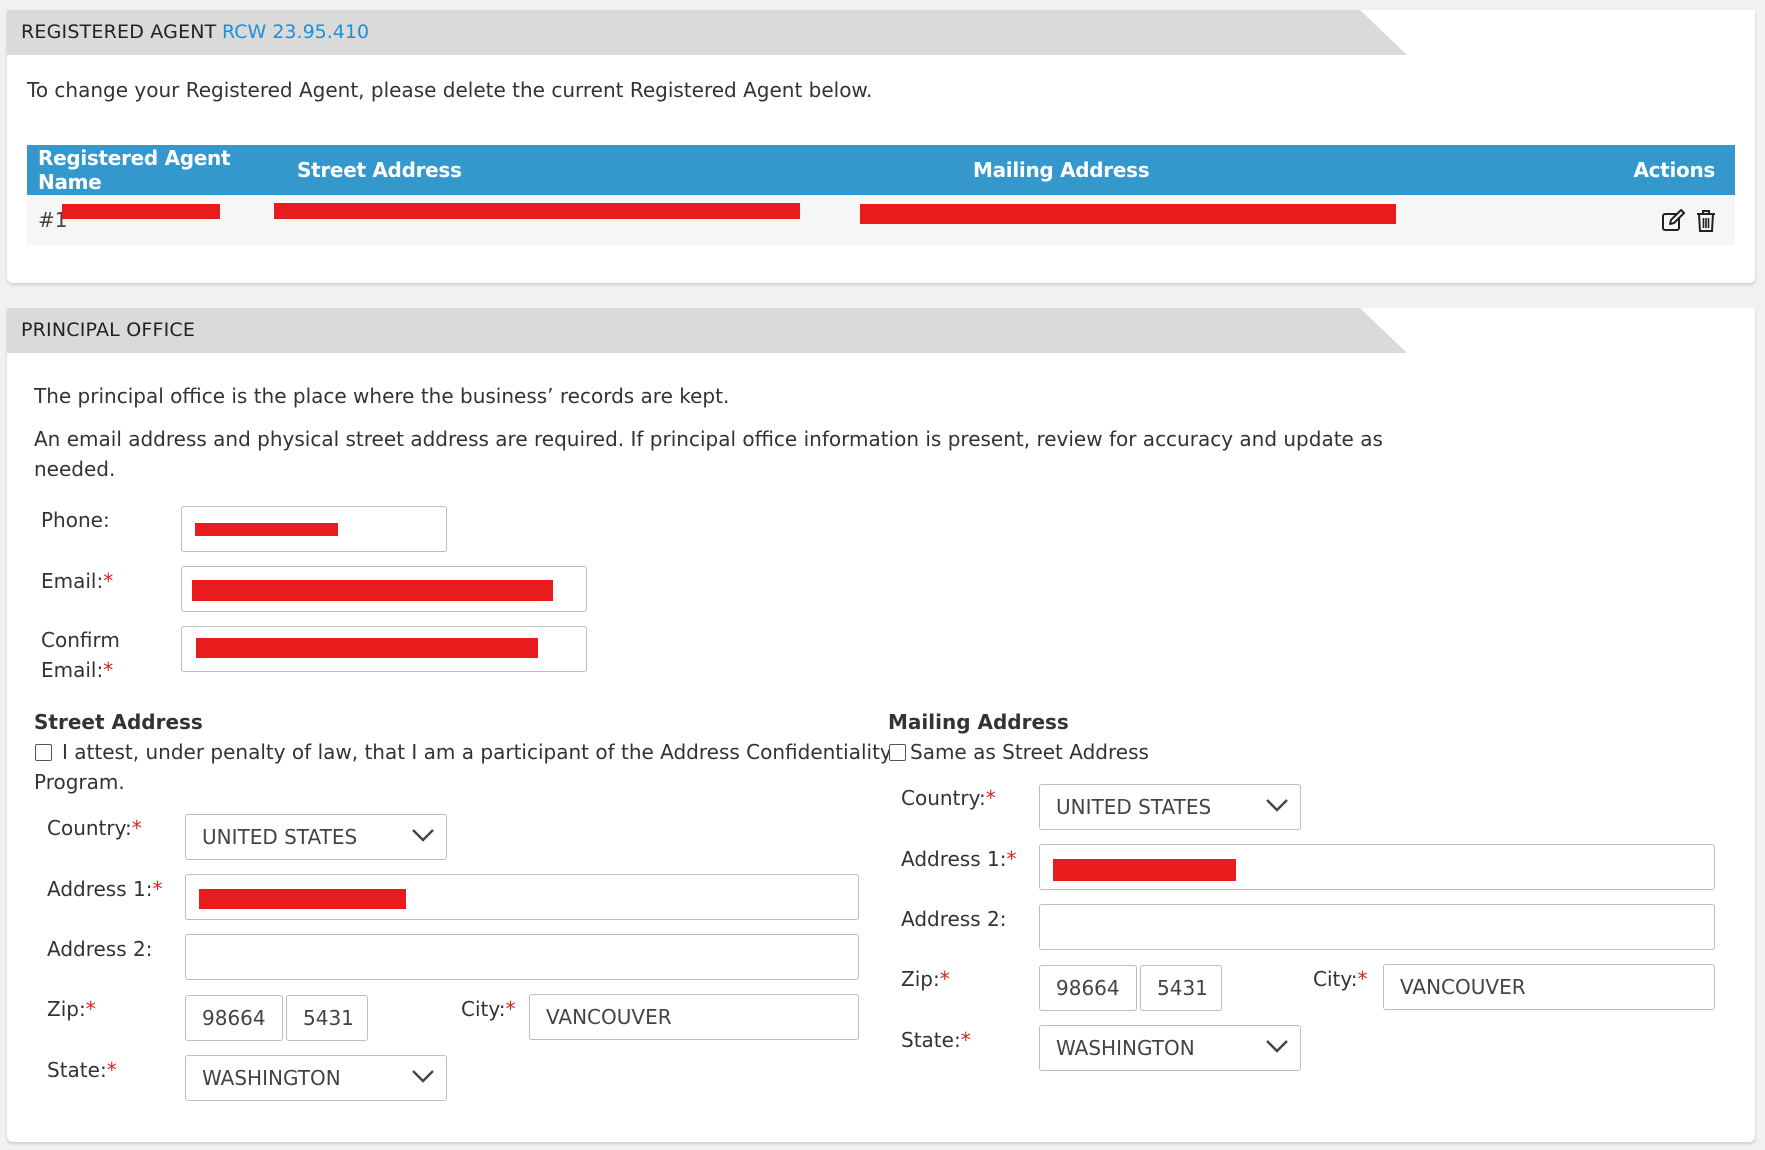  I want to click on col-street-address: Street Address, so click(624, 170).